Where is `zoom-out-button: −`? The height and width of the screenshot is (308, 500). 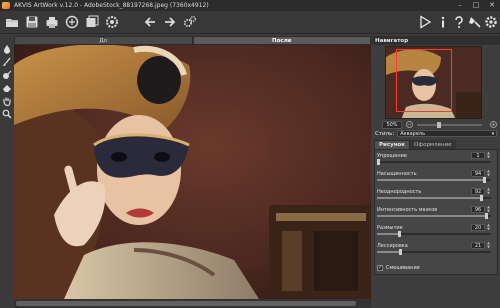 zoom-out-button: − is located at coordinates (409, 124).